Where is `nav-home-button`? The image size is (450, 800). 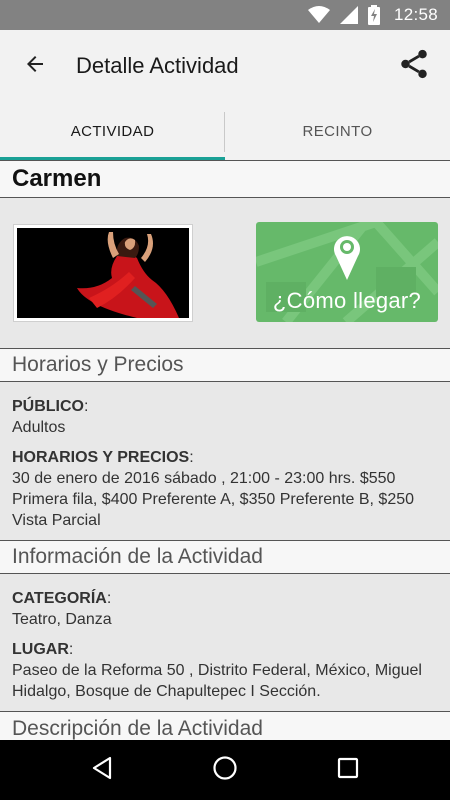 nav-home-button is located at coordinates (225, 770).